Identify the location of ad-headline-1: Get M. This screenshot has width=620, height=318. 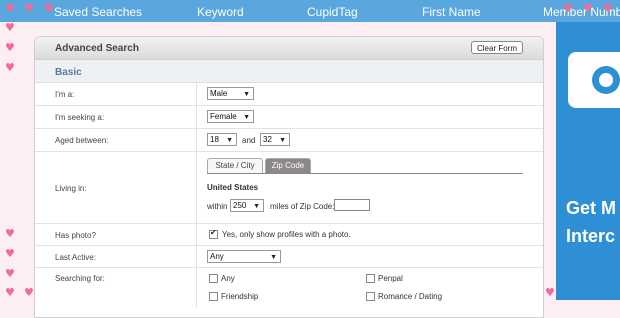
(591, 208).